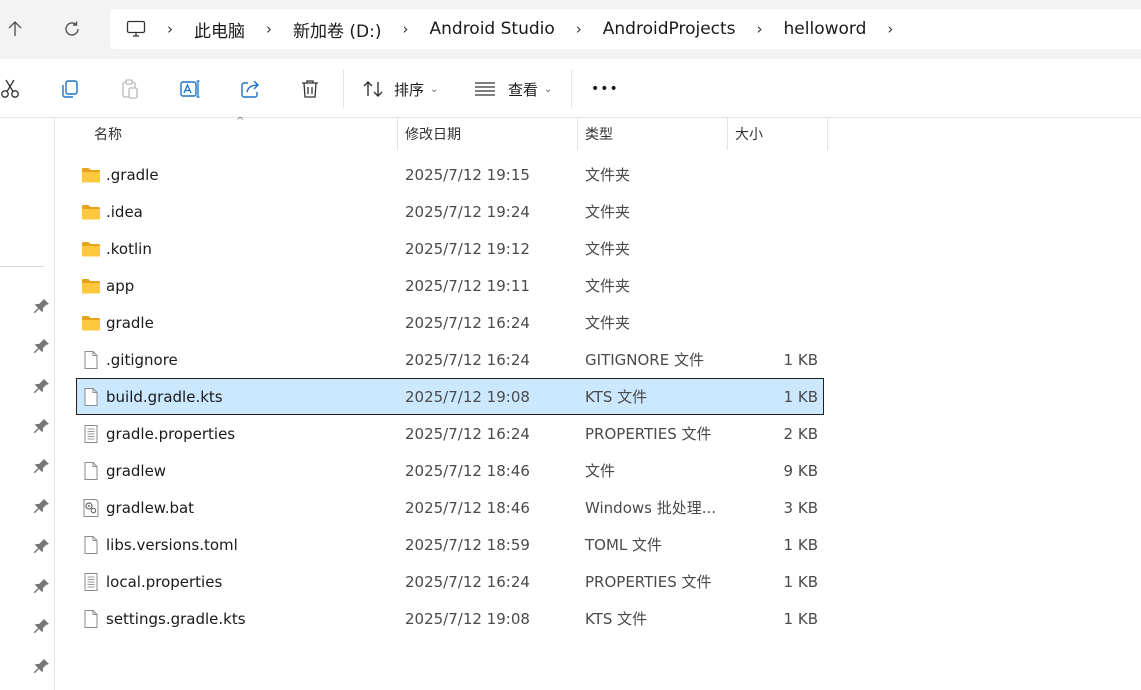 Image resolution: width=1141 pixels, height=690 pixels. I want to click on paste-icon, so click(130, 89).